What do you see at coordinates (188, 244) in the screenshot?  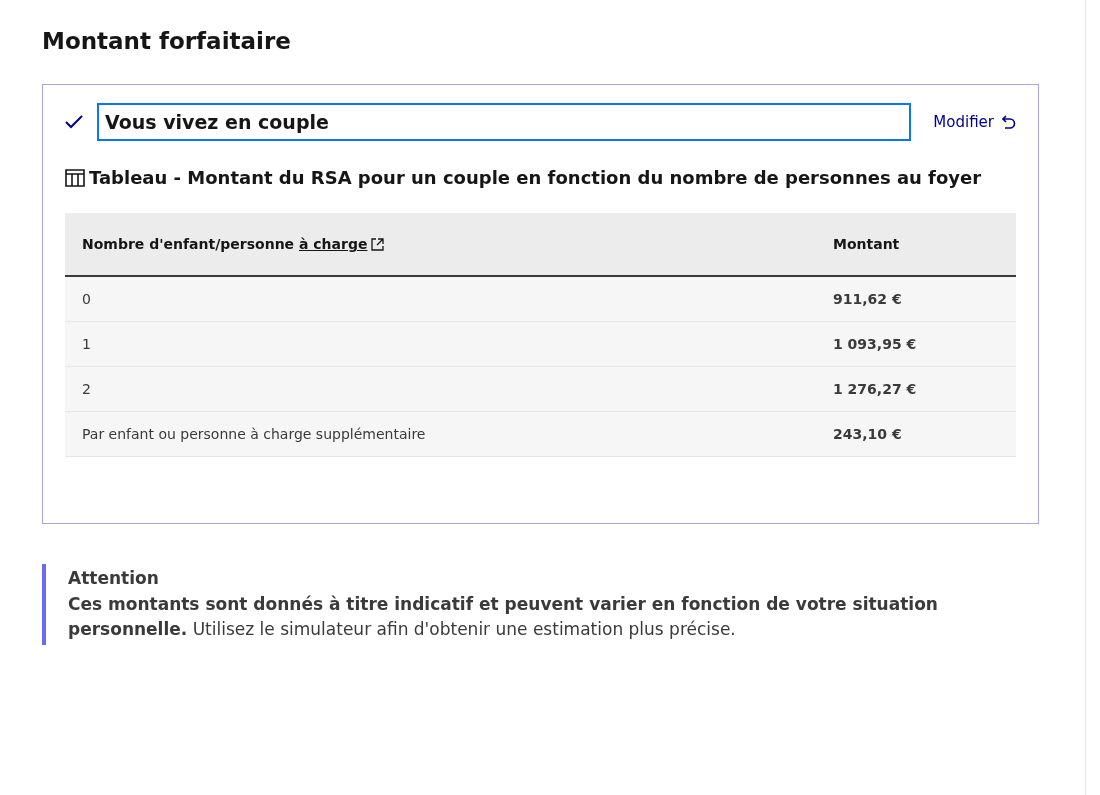 I see `column-header: Nombre d'enfant/personne` at bounding box center [188, 244].